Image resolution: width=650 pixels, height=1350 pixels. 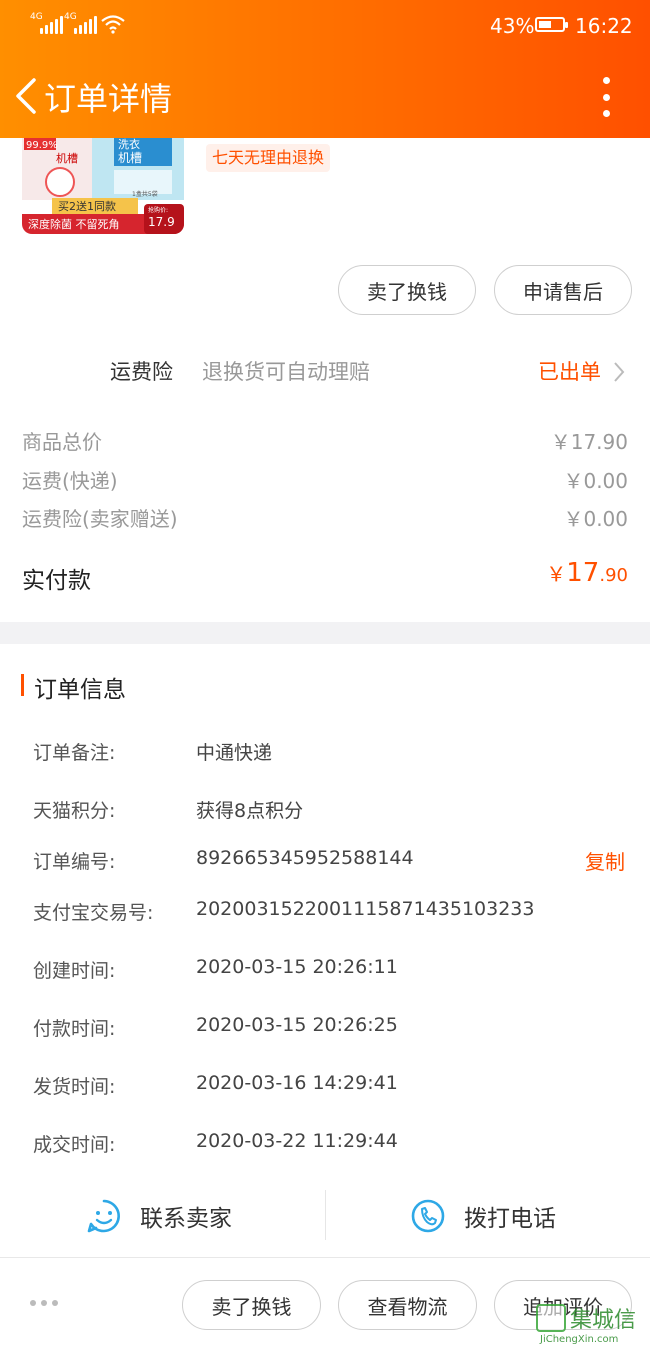 I want to click on bottom-sell-for-cash-button: 卖了换钱, so click(x=251, y=1305).